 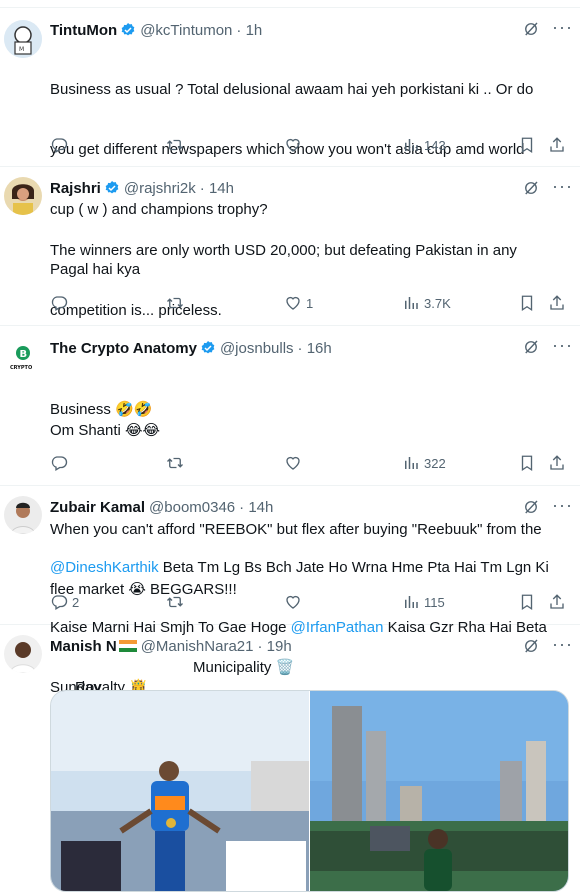 What do you see at coordinates (434, 602) in the screenshot?
I see `views-count: 115` at bounding box center [434, 602].